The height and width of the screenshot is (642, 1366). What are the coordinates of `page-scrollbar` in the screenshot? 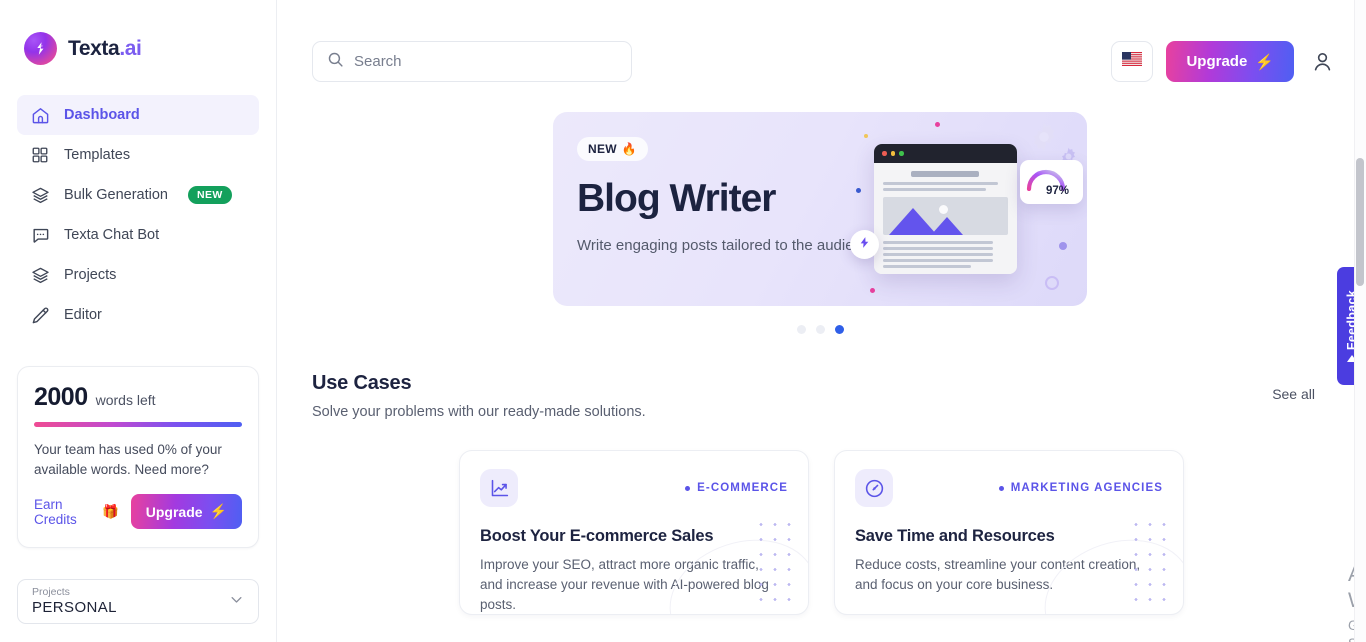 It's located at (1360, 321).